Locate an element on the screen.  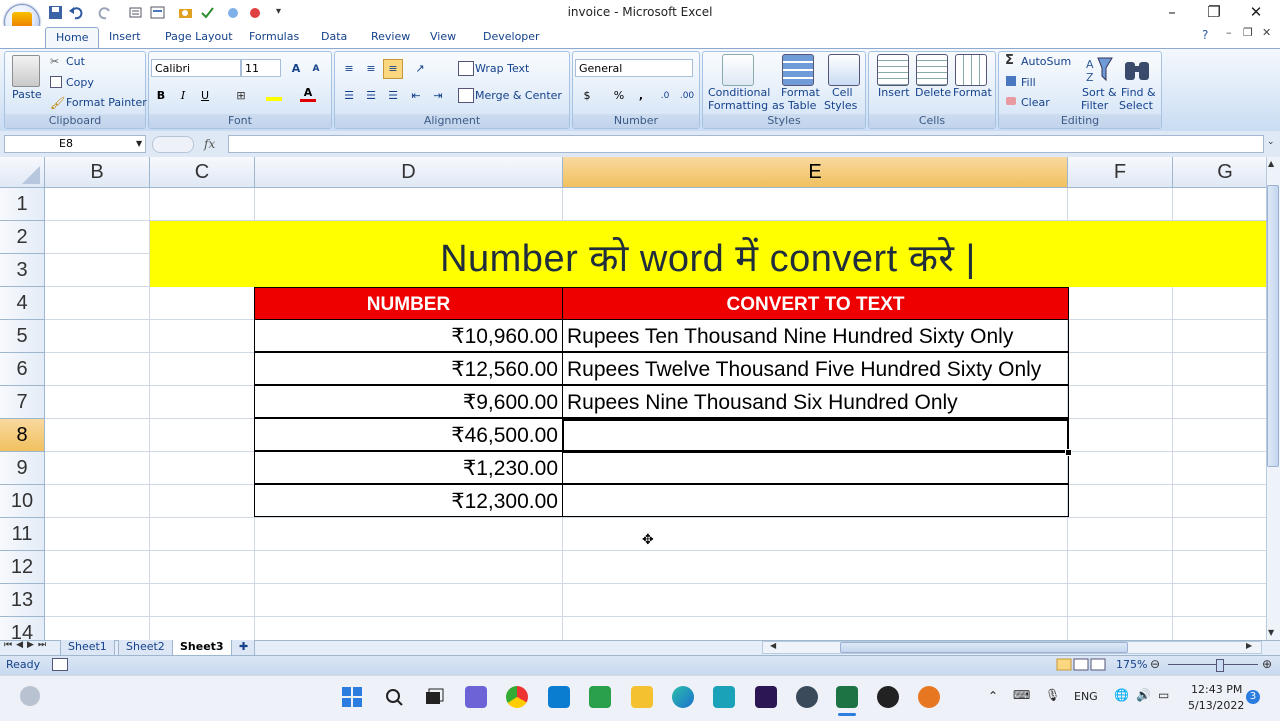
column-header-g: G is located at coordinates (1219, 172).